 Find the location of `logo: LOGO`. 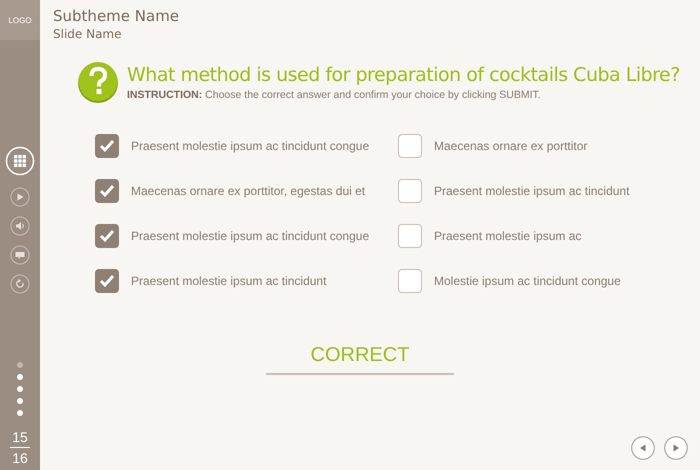

logo: LOGO is located at coordinates (20, 20).